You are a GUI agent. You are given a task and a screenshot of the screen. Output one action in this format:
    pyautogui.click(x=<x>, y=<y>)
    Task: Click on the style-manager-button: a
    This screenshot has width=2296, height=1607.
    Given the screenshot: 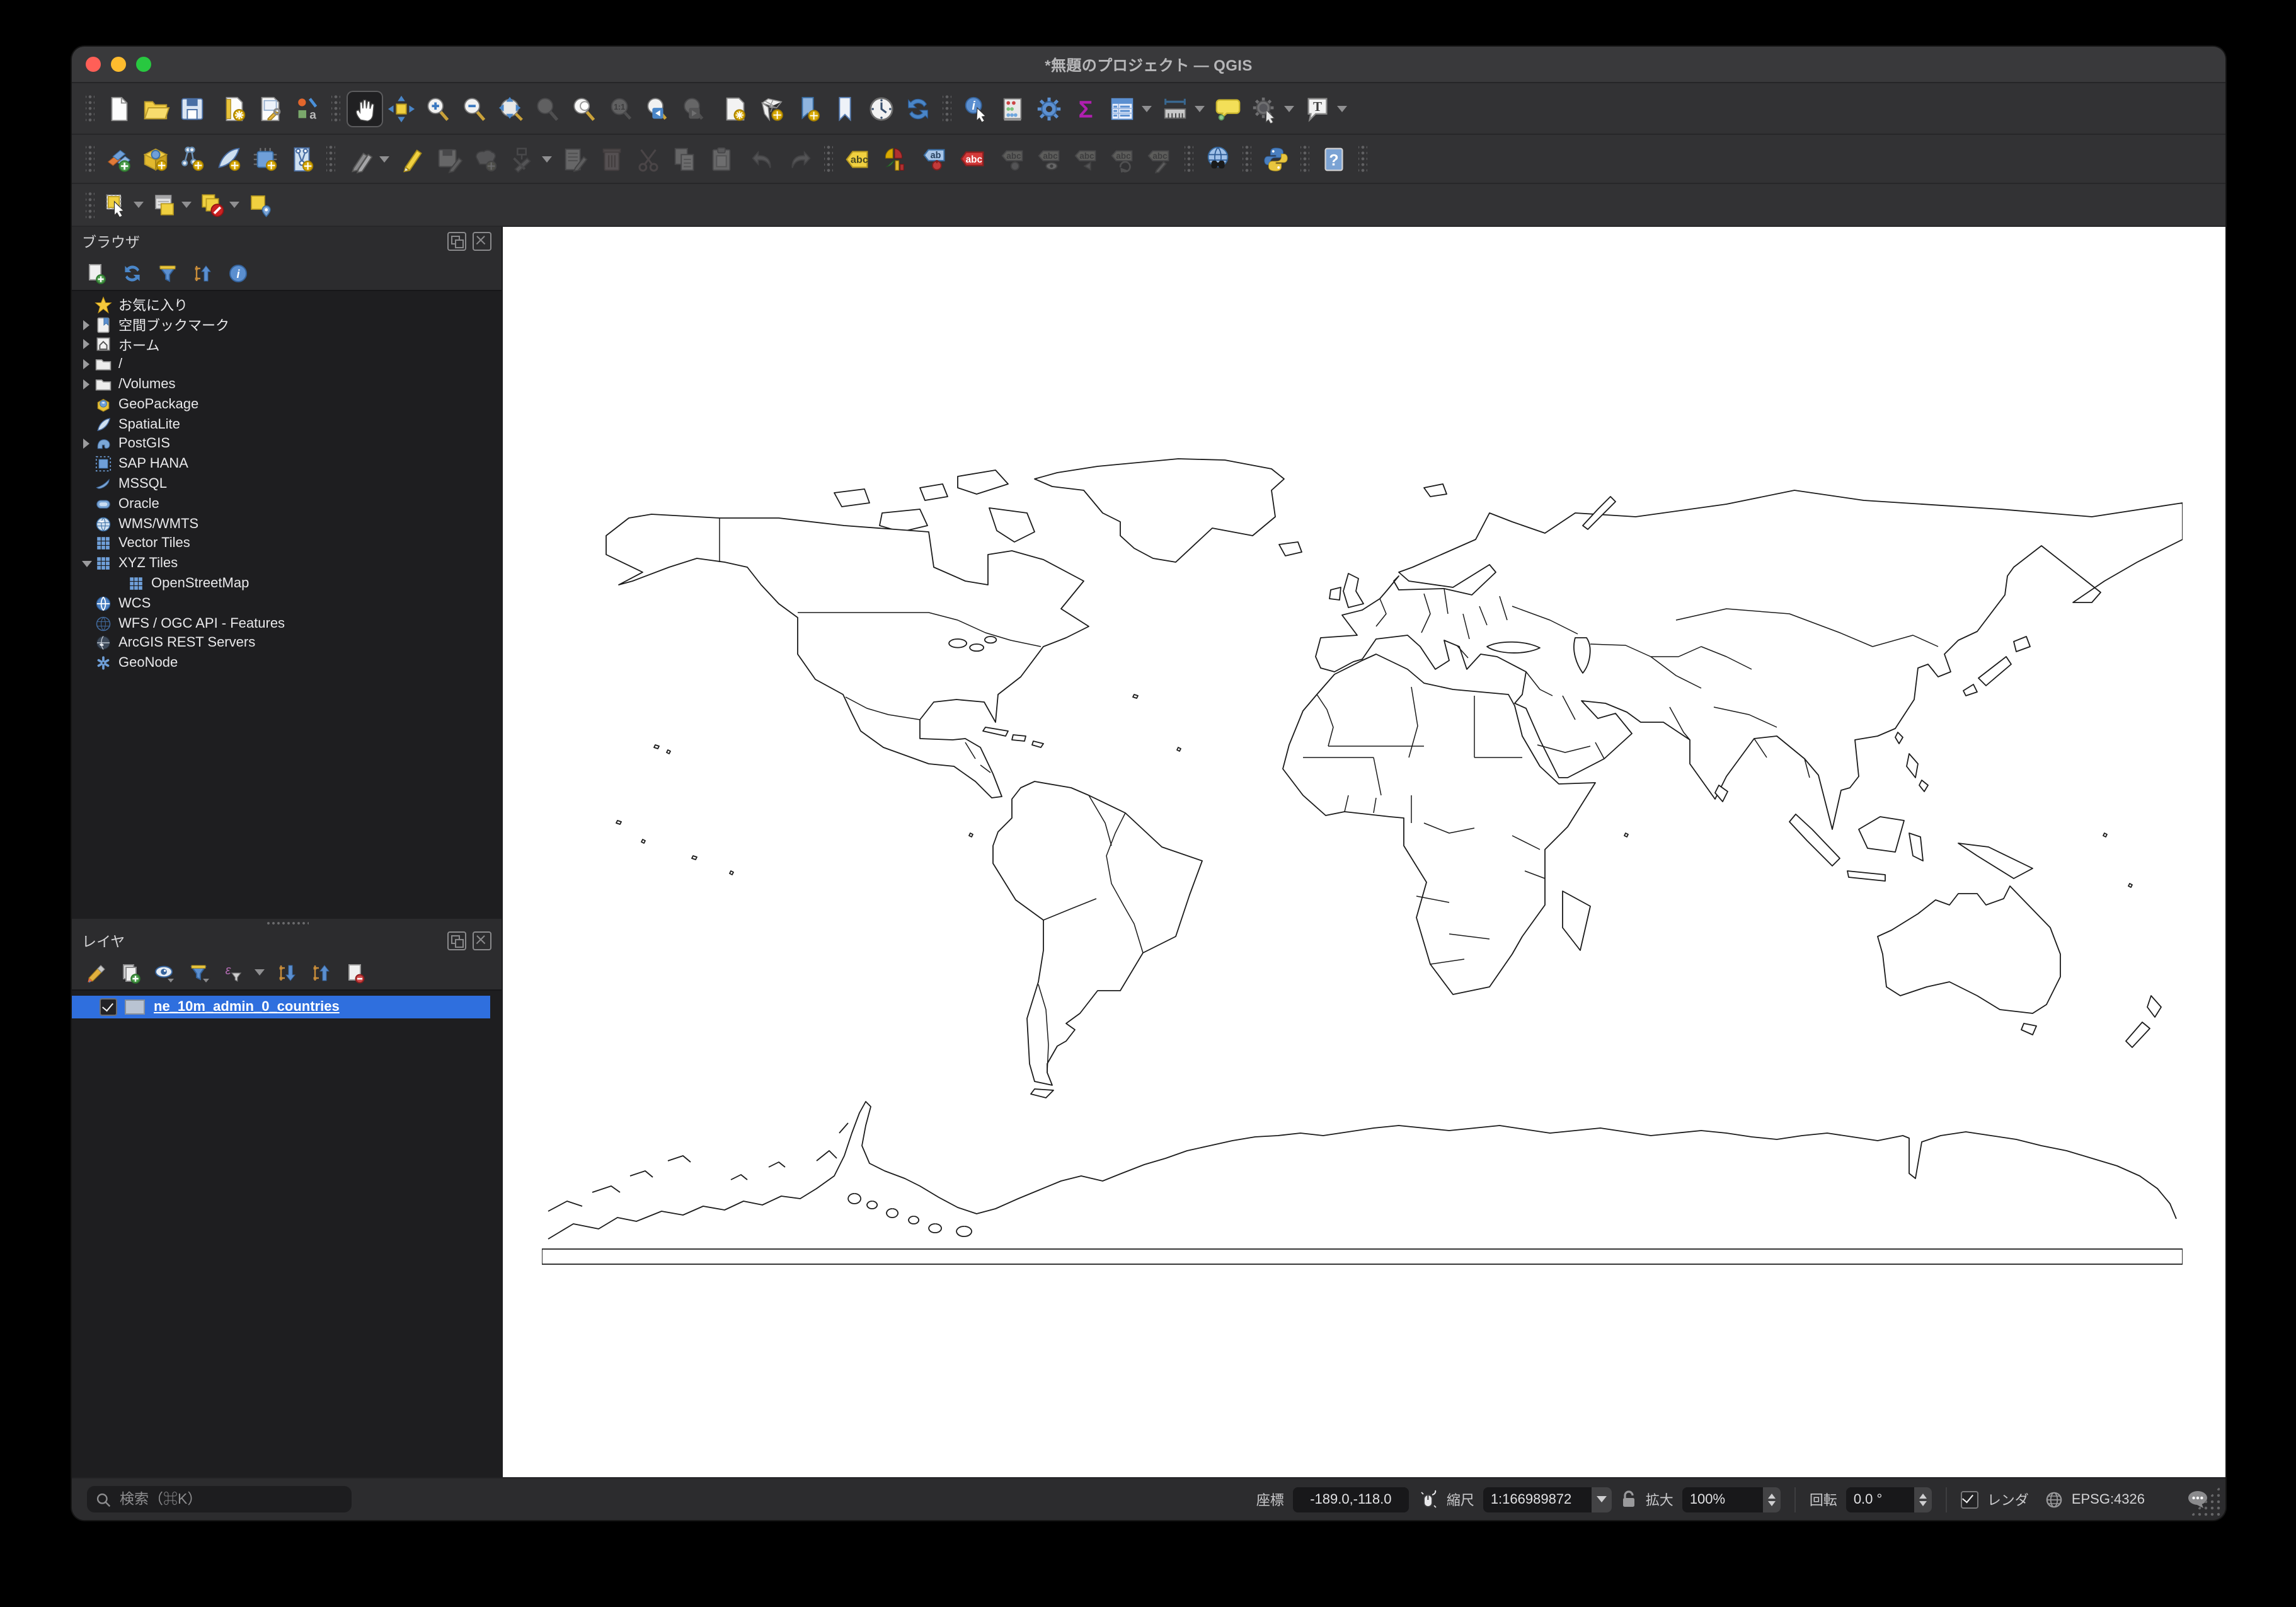 What is the action you would take?
    pyautogui.click(x=307, y=109)
    